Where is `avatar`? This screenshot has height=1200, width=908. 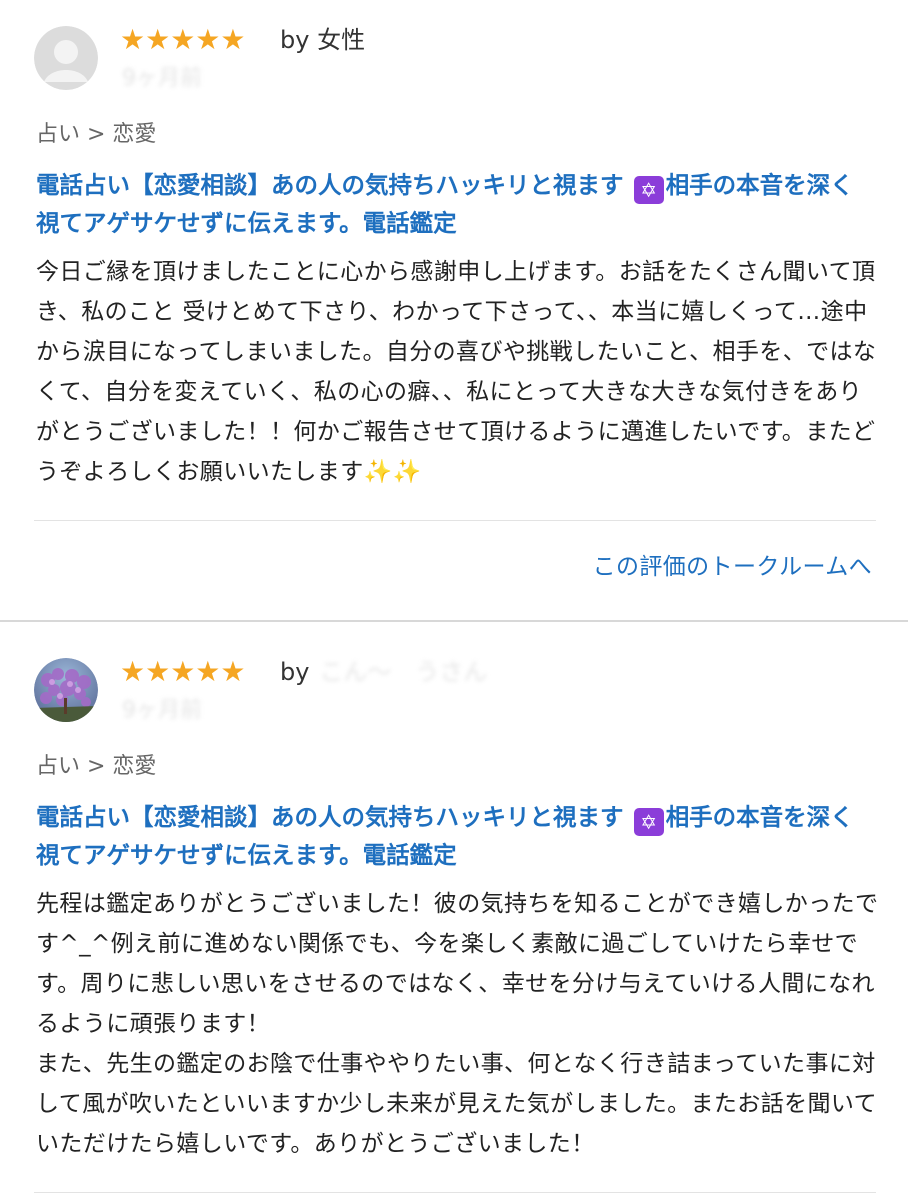
avatar is located at coordinates (66, 690).